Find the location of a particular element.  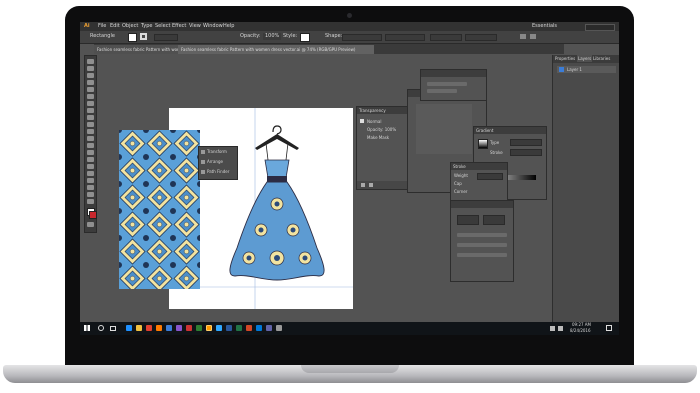

align-icon is located at coordinates (523, 36).